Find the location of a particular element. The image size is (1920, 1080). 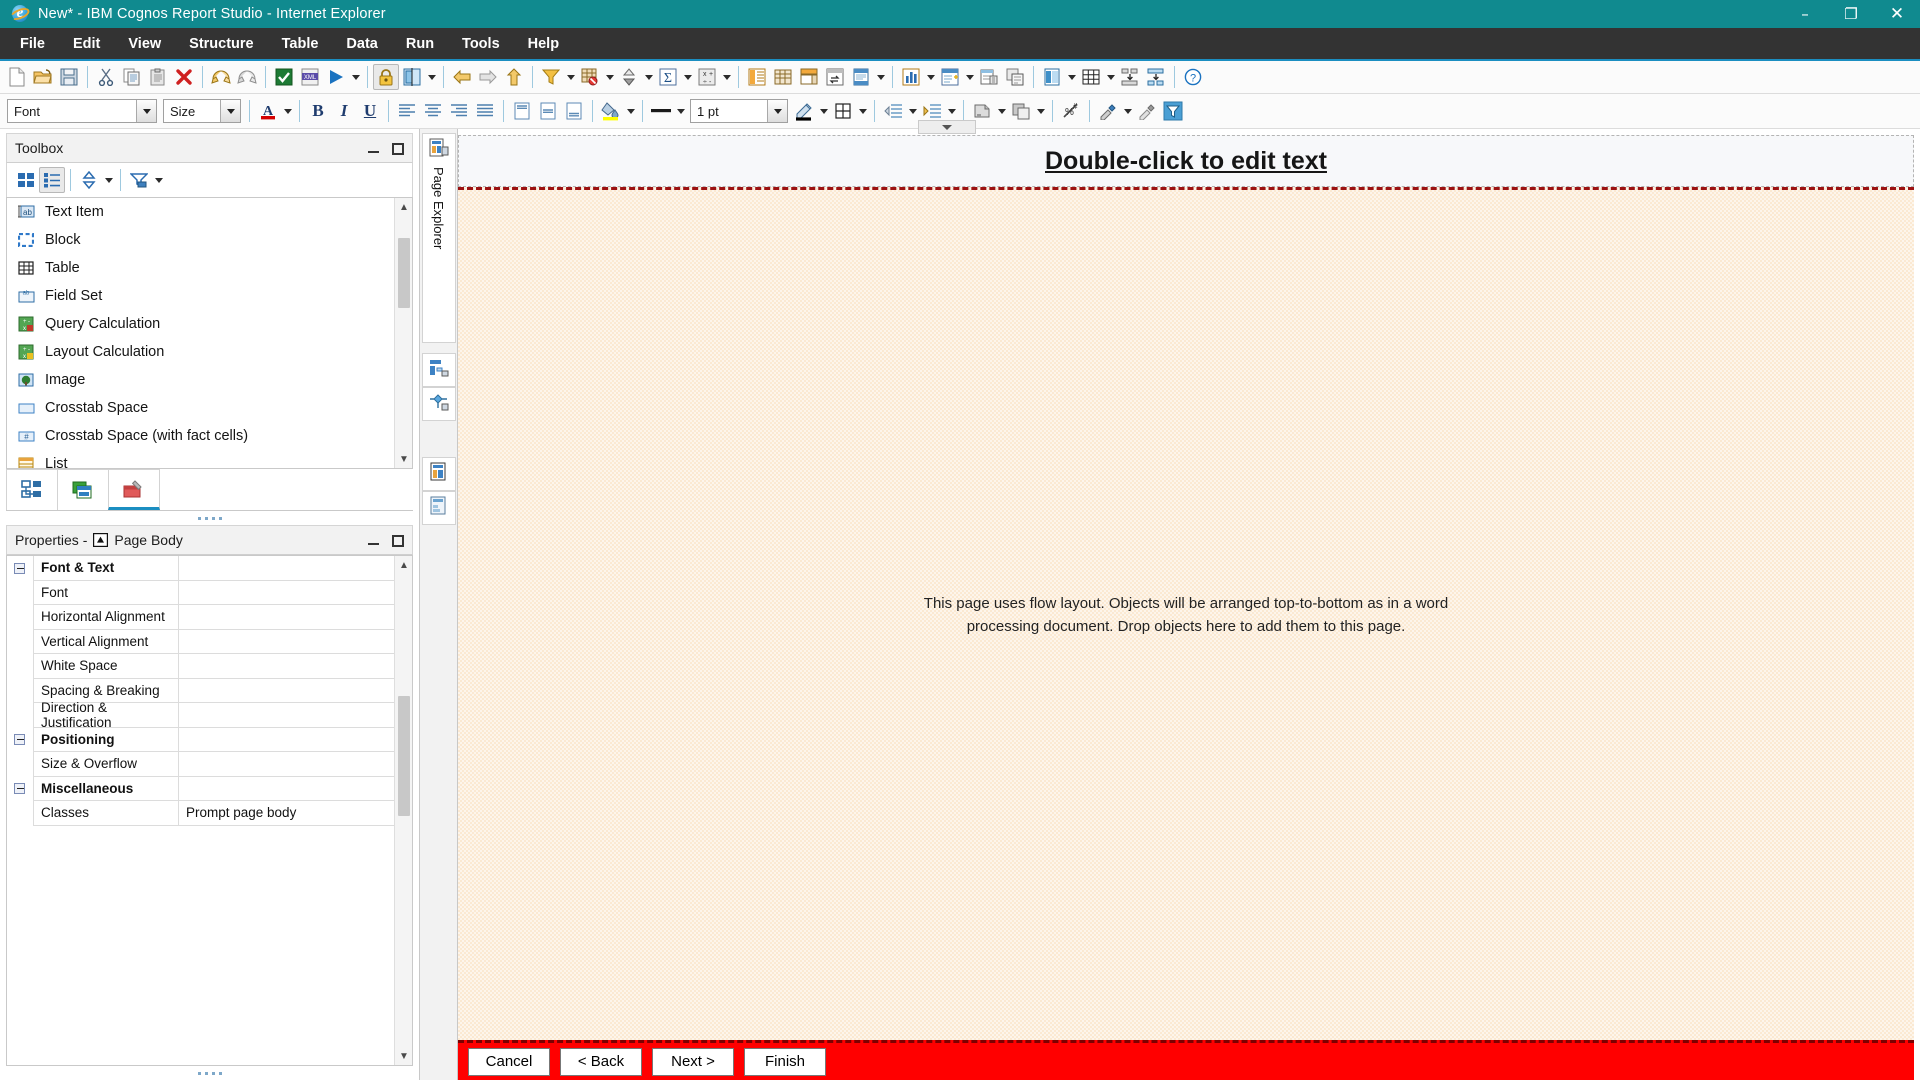

pick-up-style-caret-icon is located at coordinates (1127, 111).